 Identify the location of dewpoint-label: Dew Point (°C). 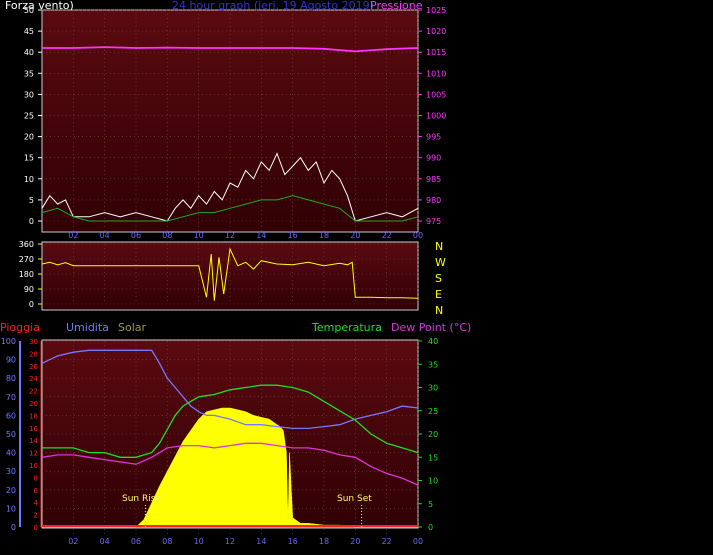
(431, 327).